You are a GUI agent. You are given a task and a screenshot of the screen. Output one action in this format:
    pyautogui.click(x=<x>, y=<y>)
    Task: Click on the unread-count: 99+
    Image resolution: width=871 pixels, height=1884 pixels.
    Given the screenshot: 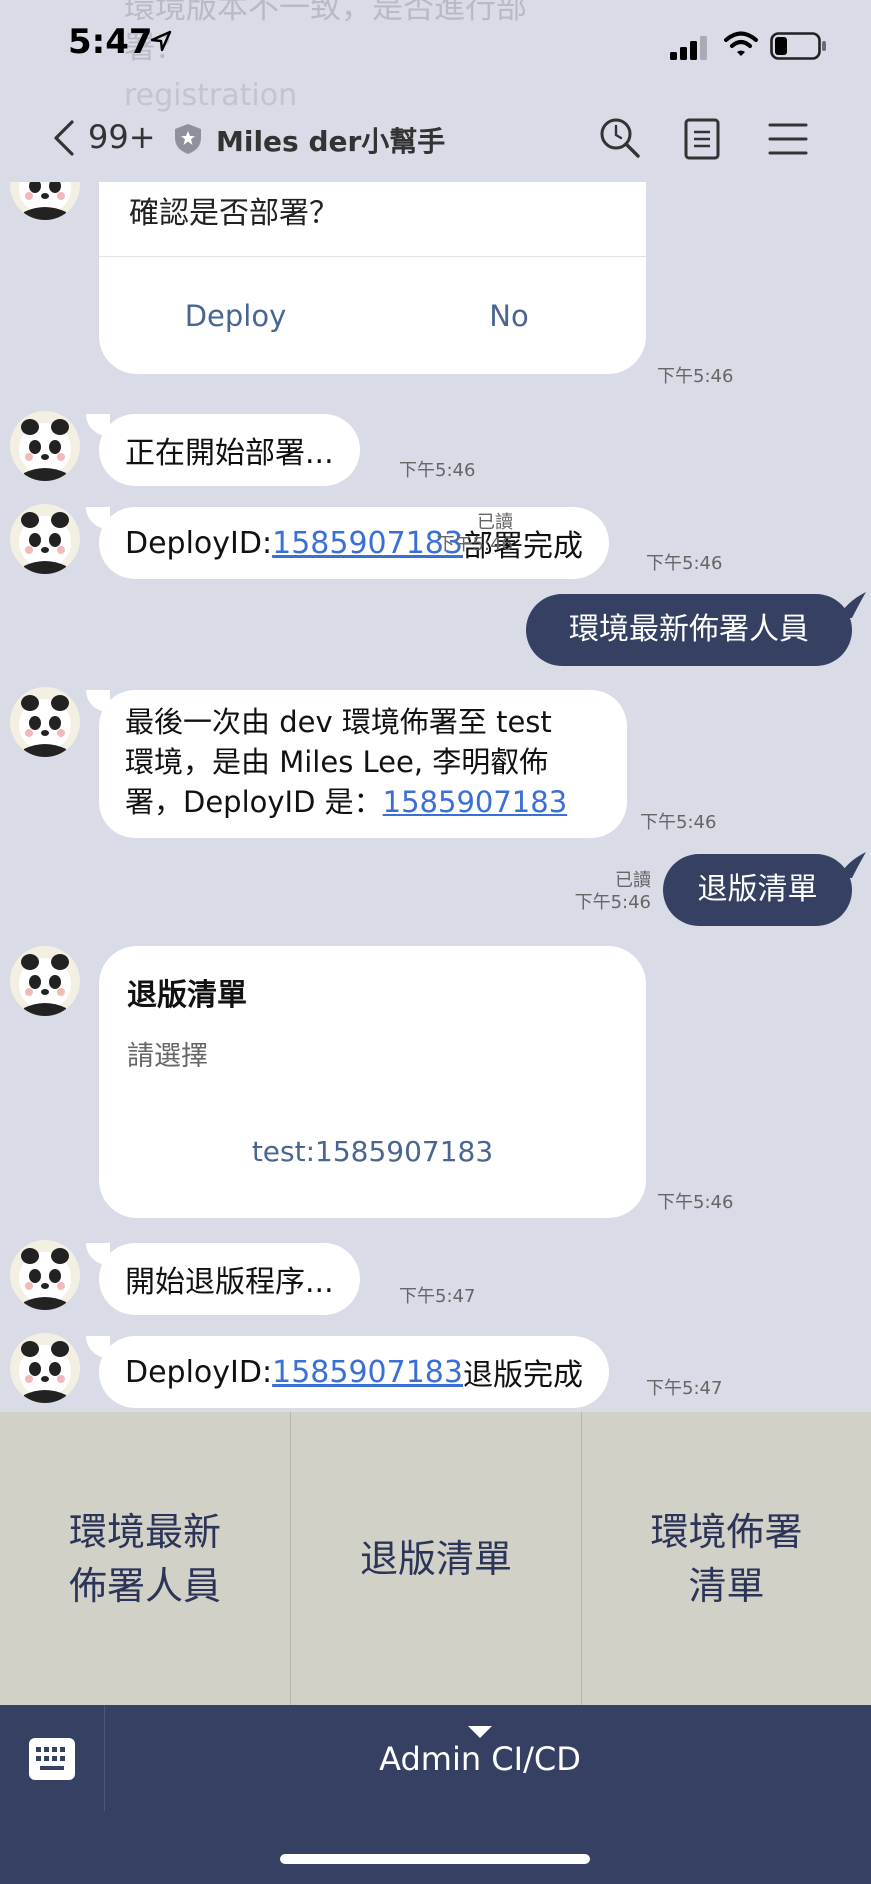 What is the action you would take?
    pyautogui.click(x=122, y=137)
    